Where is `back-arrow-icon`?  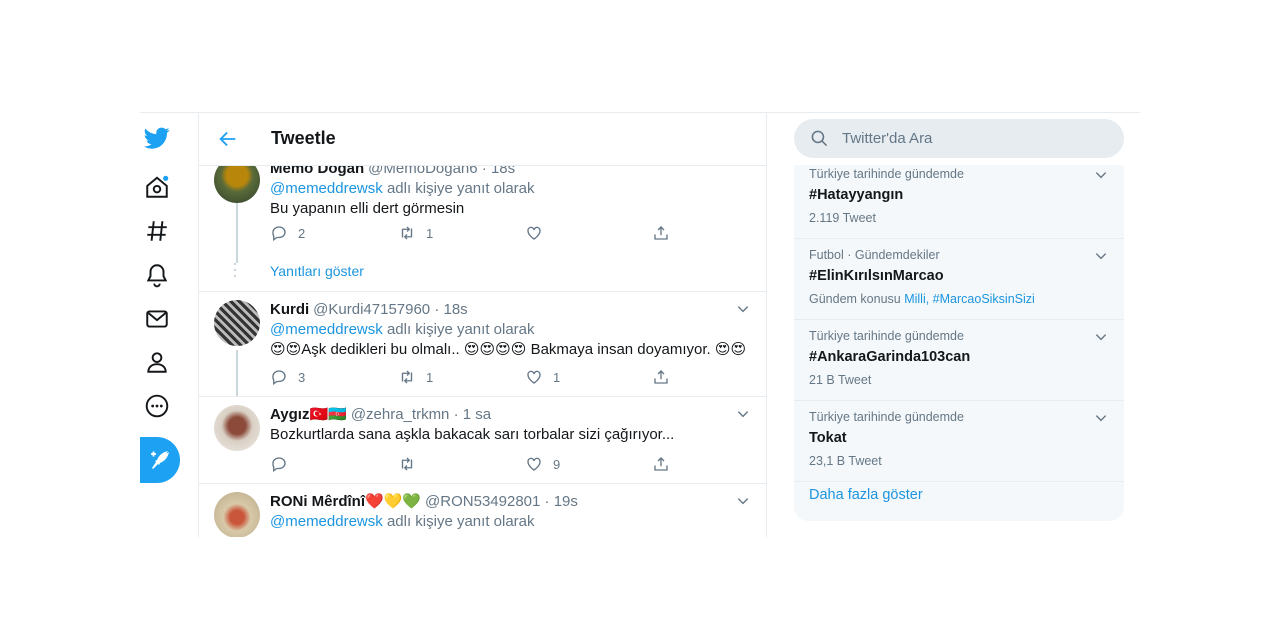
back-arrow-icon is located at coordinates (228, 139).